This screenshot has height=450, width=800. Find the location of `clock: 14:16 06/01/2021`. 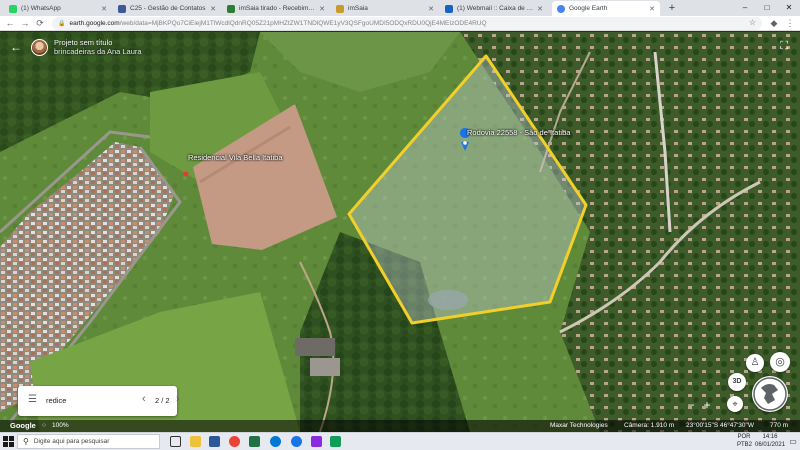

clock: 14:16 06/01/2021 is located at coordinates (770, 441).